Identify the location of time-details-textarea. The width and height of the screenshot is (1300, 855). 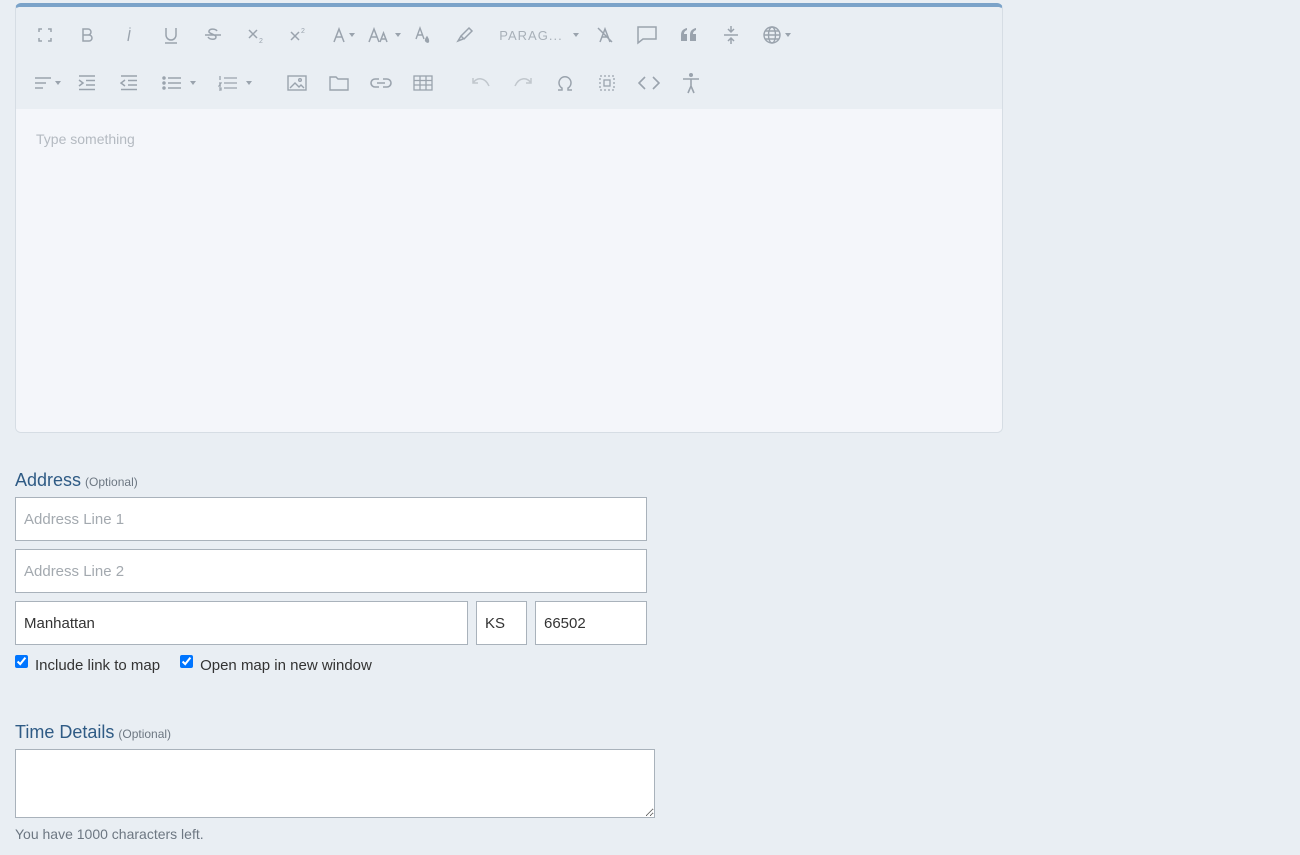
(335, 783).